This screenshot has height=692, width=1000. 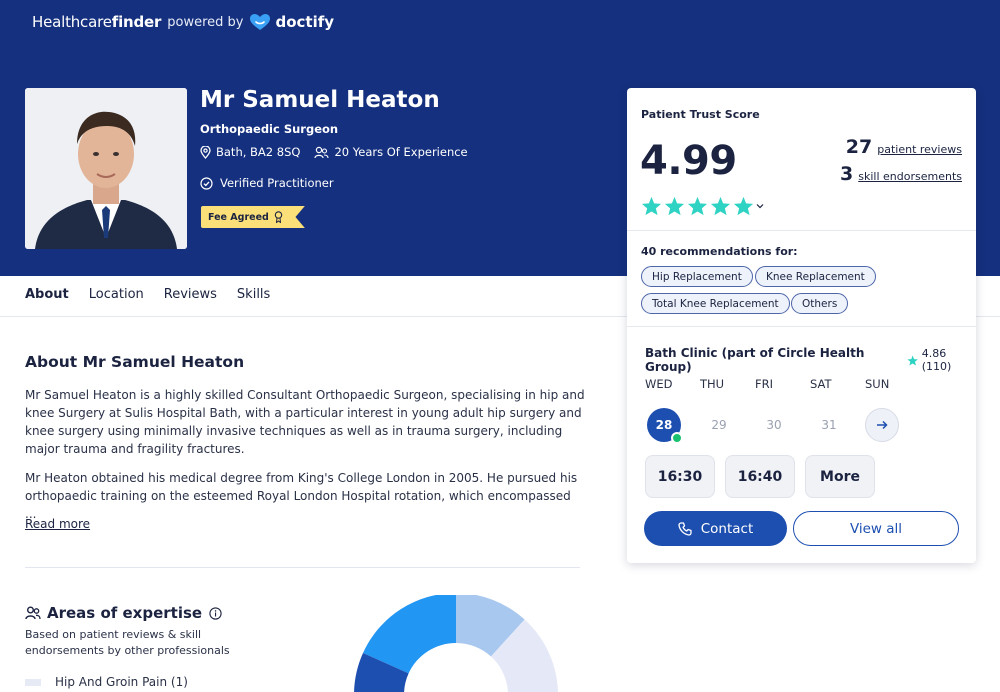 I want to click on chip-others: Others, so click(x=820, y=303).